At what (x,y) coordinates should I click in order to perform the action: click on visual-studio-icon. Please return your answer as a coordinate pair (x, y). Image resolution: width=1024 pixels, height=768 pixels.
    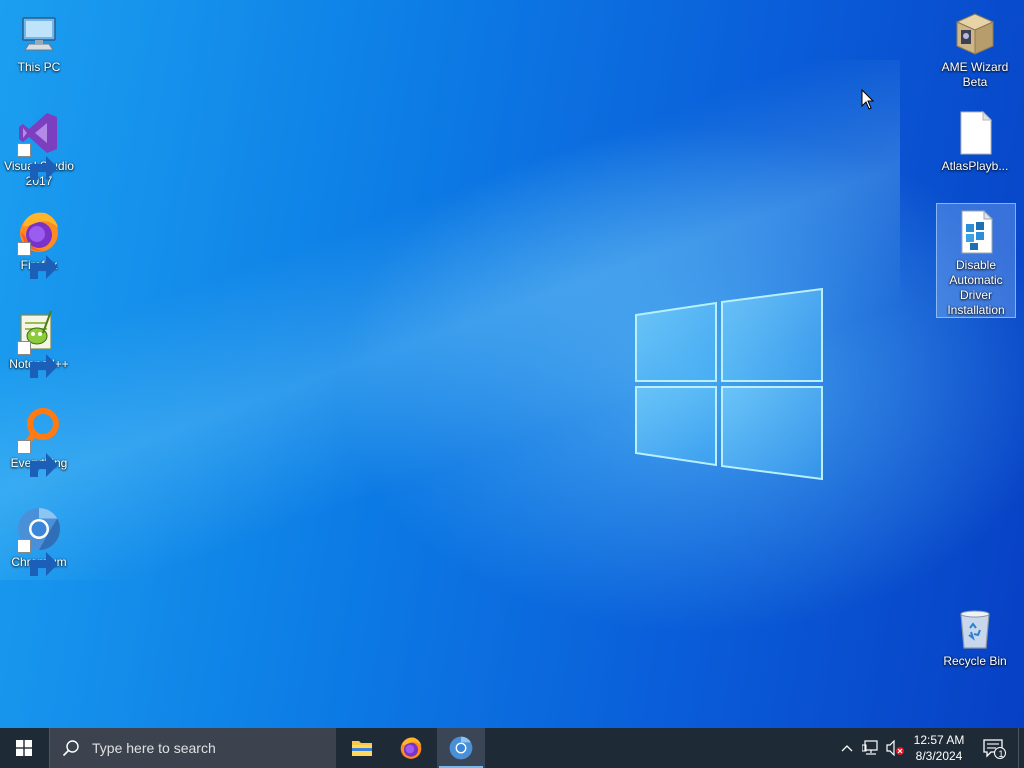
    Looking at the image, I should click on (39, 144).